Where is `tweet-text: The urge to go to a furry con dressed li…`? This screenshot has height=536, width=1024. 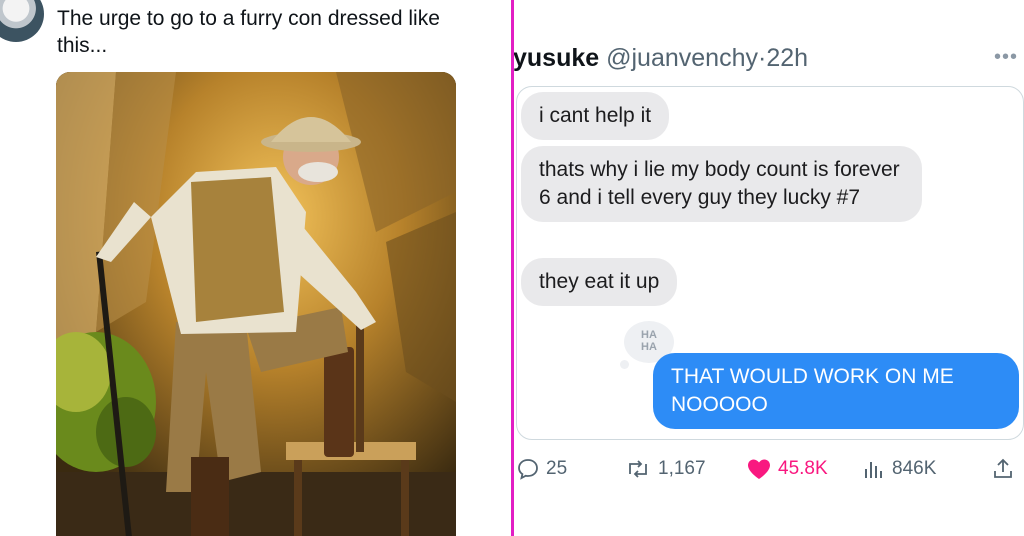 tweet-text: The urge to go to a furry con dressed li… is located at coordinates (248, 32).